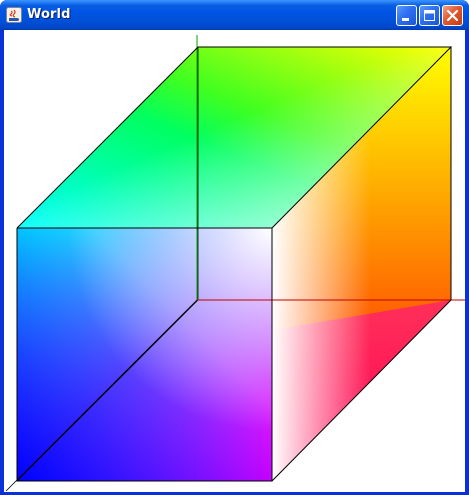  I want to click on close-button, so click(452, 15).